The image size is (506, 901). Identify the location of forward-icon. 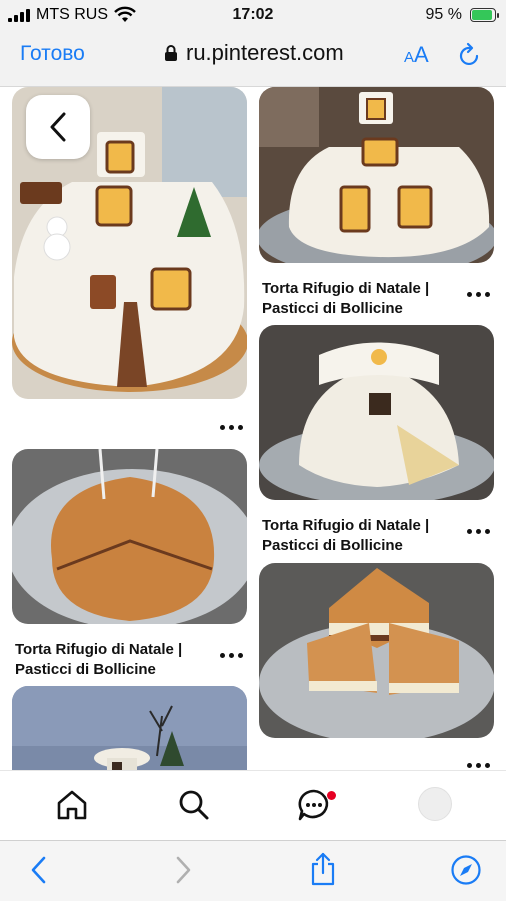
(183, 870).